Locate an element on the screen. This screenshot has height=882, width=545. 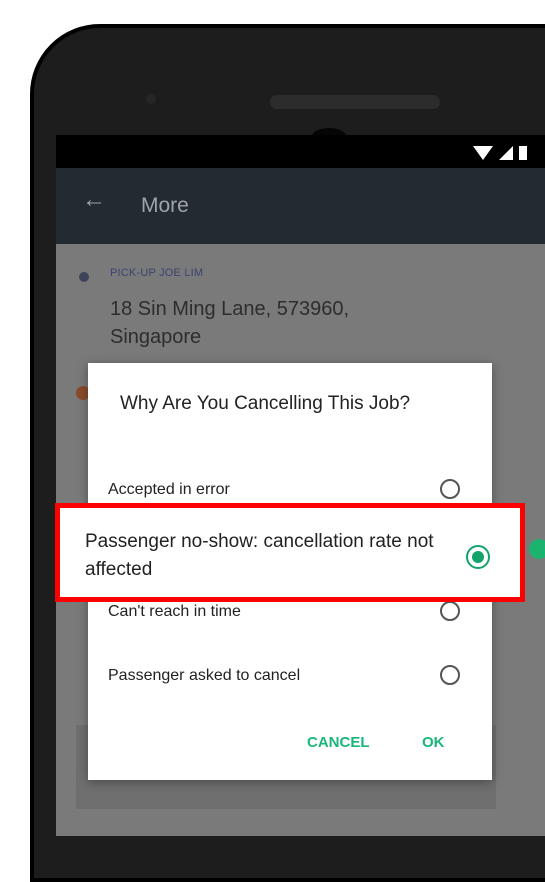
app-bar: ← More is located at coordinates (300, 206).